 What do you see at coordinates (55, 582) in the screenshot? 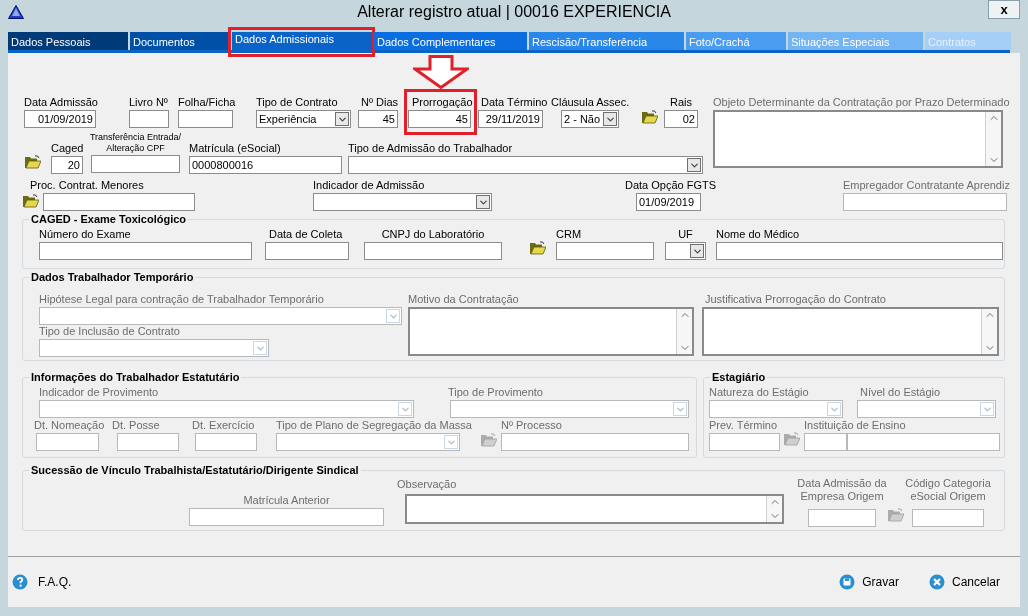
I see `faq-link: F.A.Q.` at bounding box center [55, 582].